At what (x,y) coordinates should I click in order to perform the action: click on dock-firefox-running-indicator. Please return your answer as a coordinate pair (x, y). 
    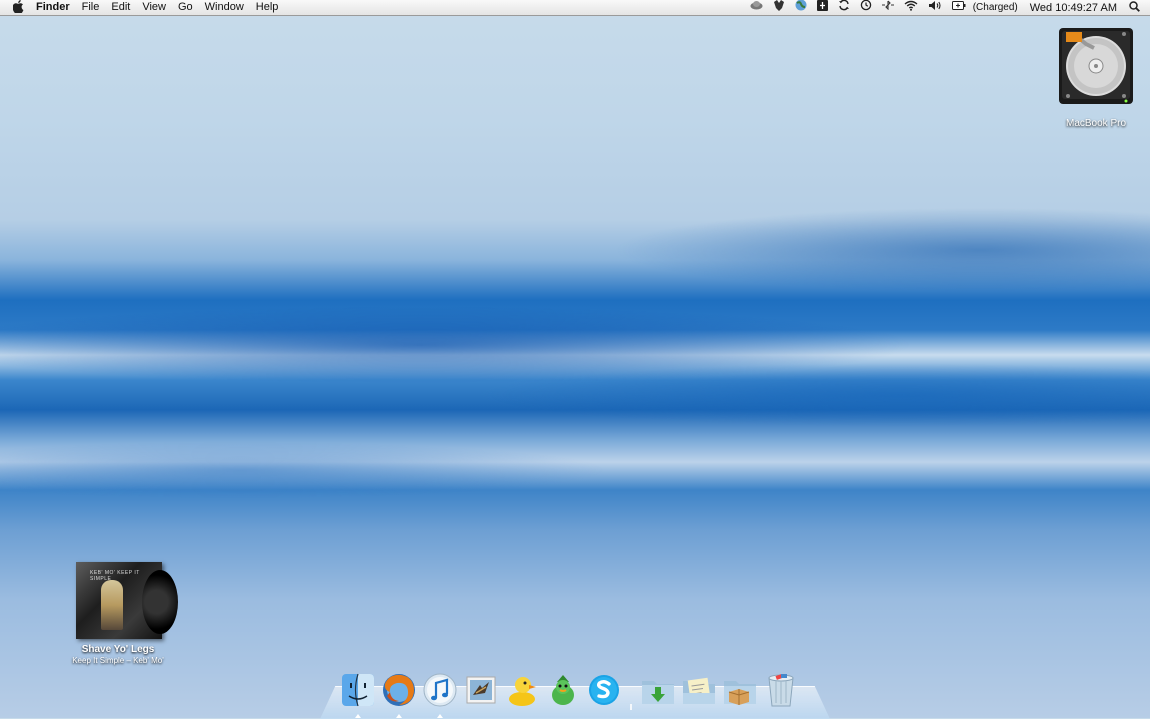
    Looking at the image, I should click on (399, 716).